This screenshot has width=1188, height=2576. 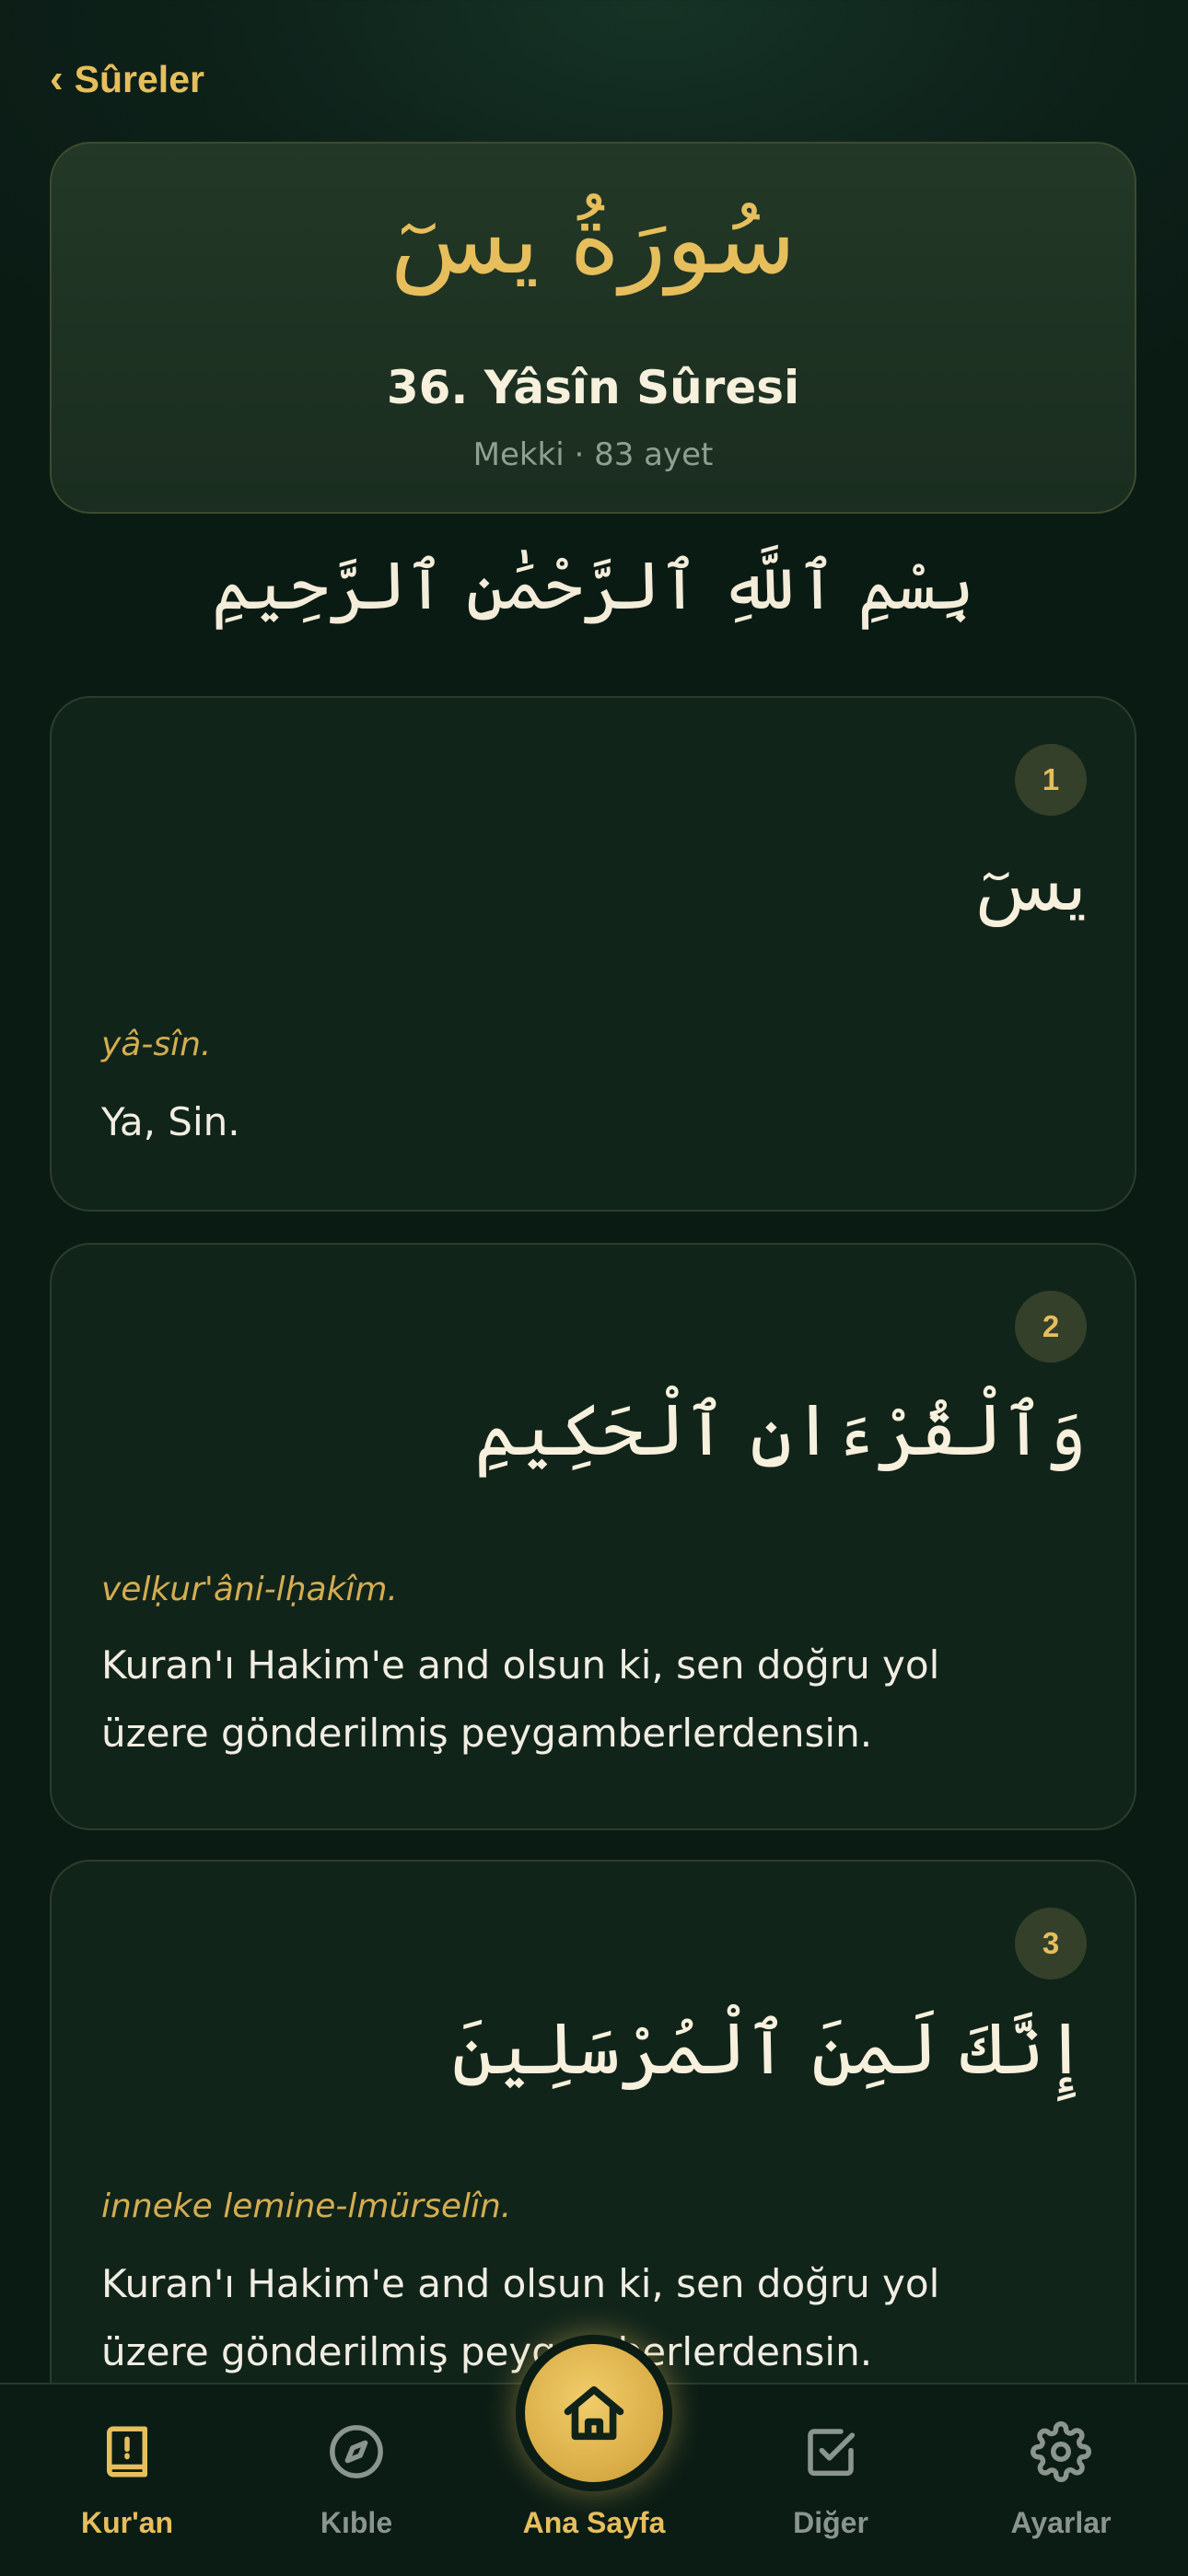 What do you see at coordinates (593, 387) in the screenshot?
I see `surah-title: 36. Yâsîn Sûresi` at bounding box center [593, 387].